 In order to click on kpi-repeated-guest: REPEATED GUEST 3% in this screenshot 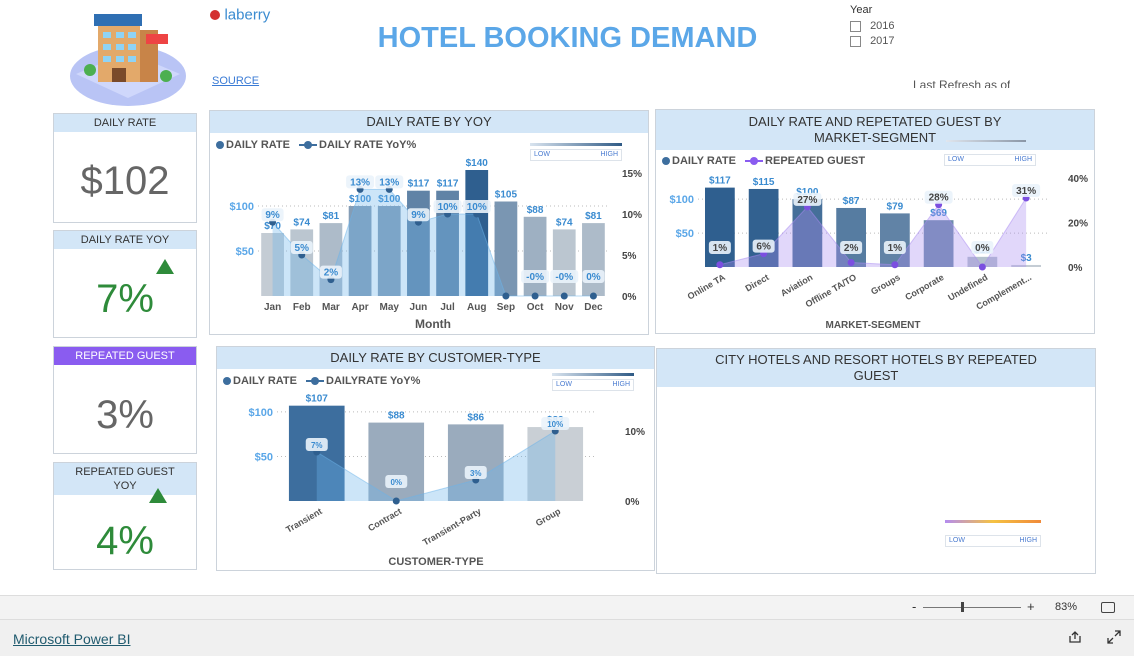, I will do `click(125, 400)`.